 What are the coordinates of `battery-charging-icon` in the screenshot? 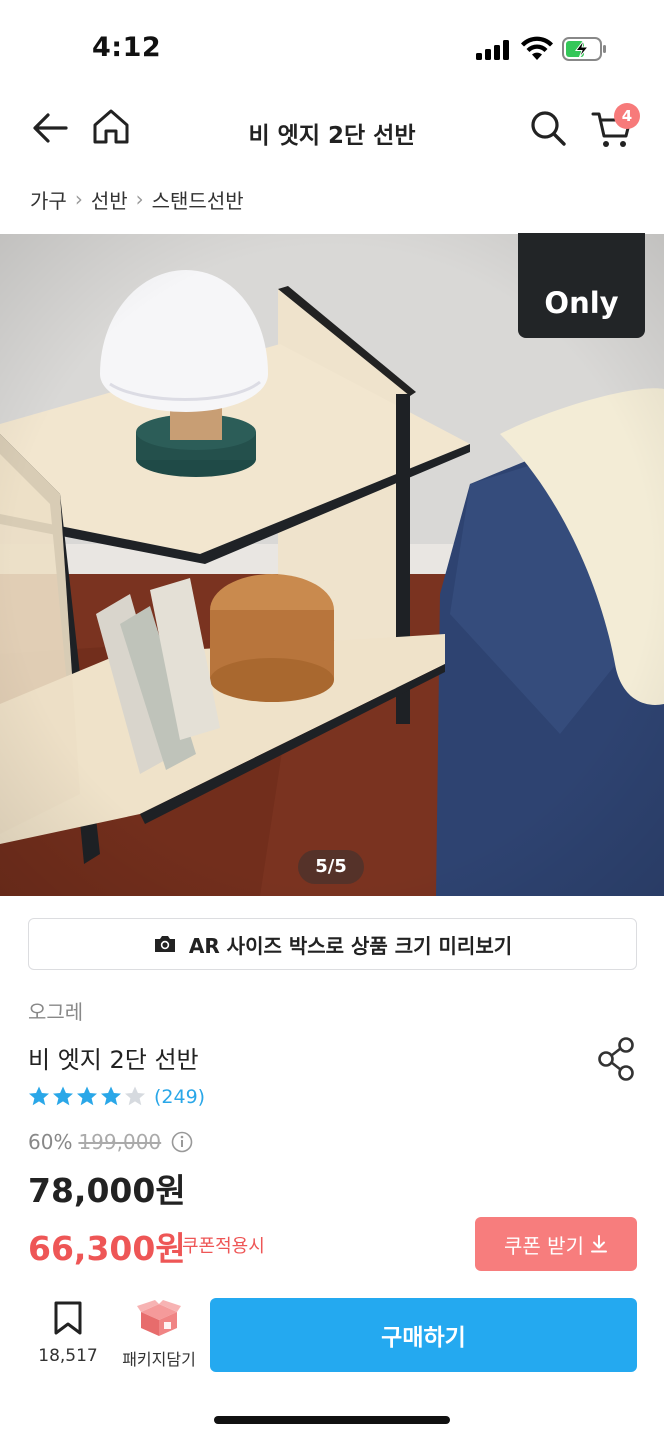 It's located at (584, 49).